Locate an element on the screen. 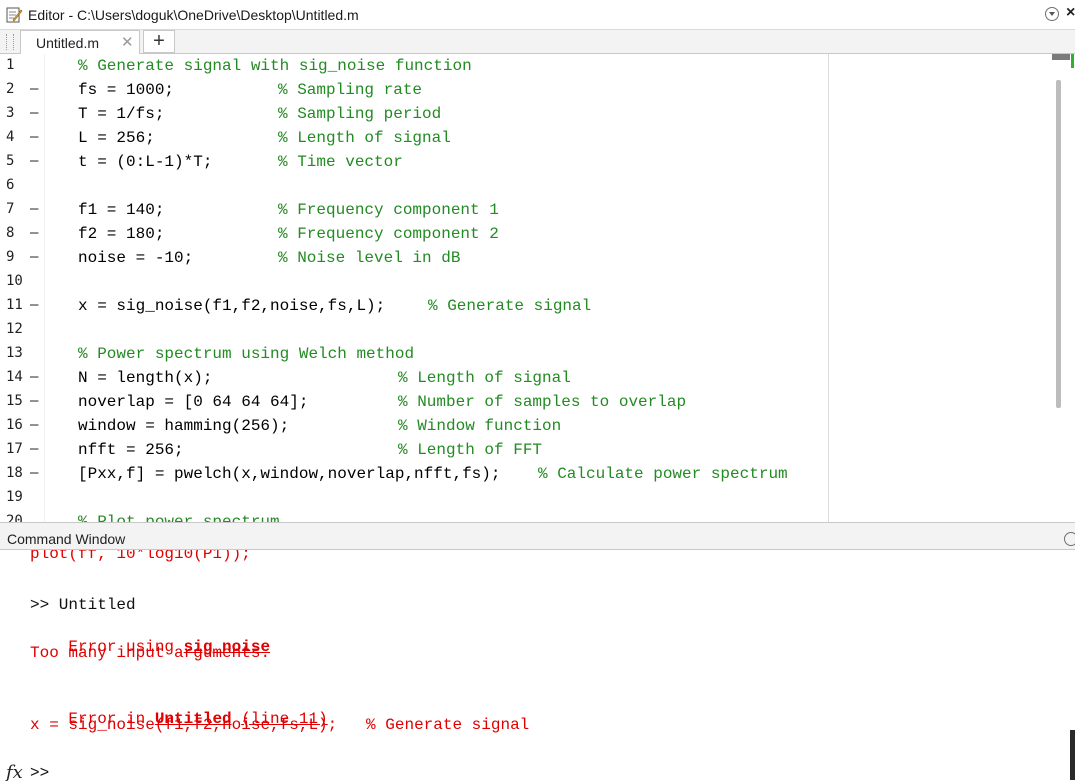 The height and width of the screenshot is (781, 1075). line-number: 4 is located at coordinates (10, 137).